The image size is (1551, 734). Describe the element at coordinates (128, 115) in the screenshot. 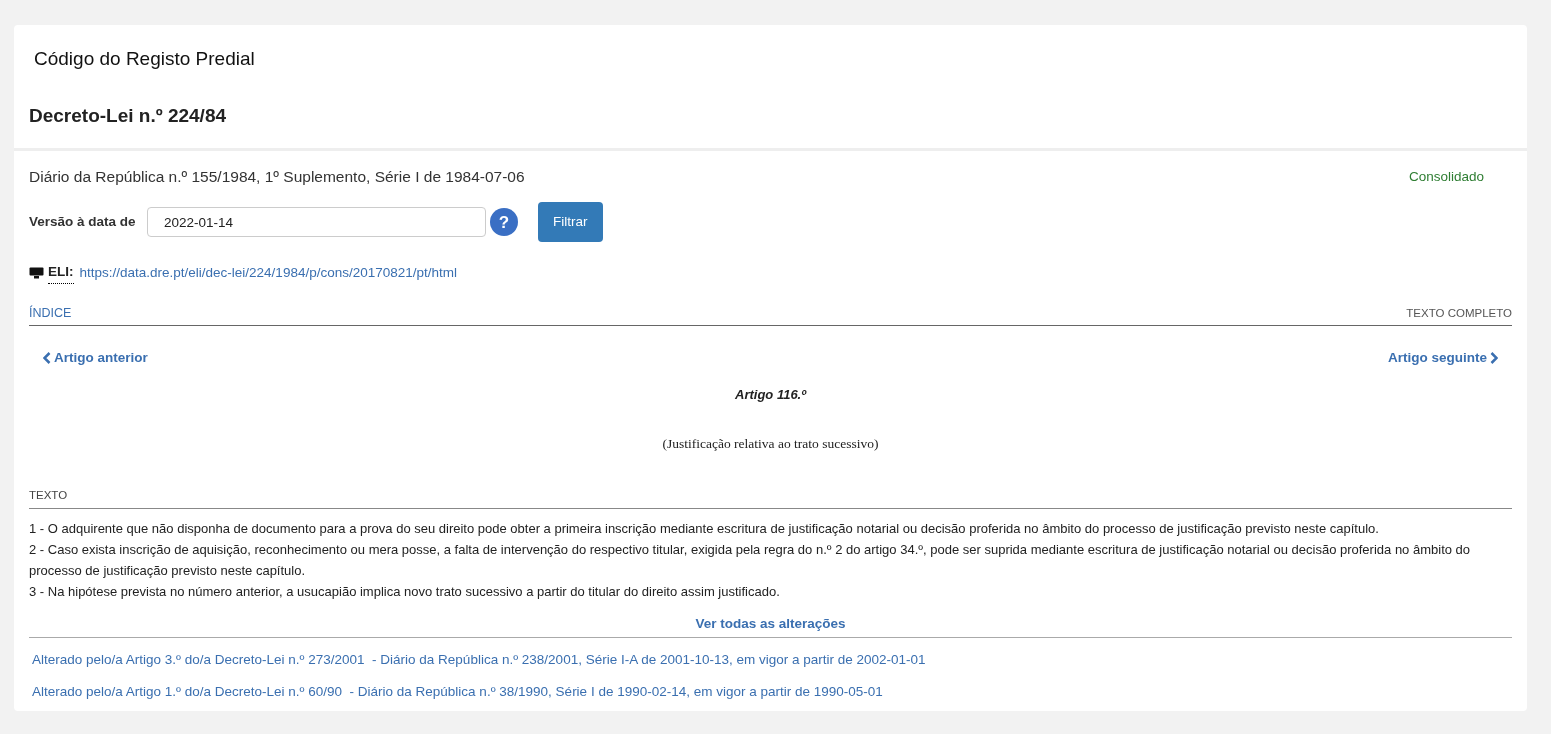

I see `decree-title: Decreto-Lei n.º 224/84` at that location.